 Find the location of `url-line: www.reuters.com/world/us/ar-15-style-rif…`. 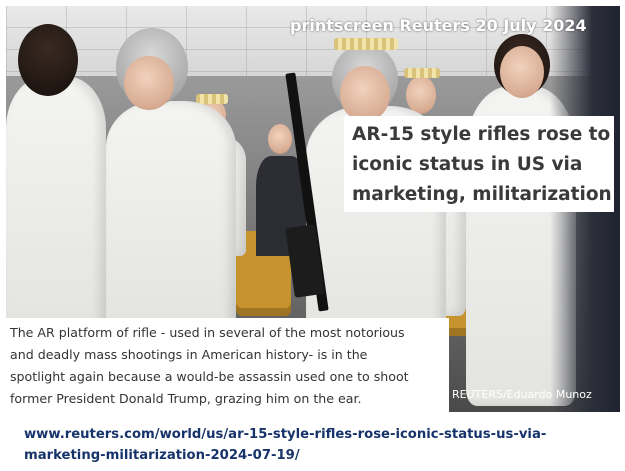

url-line: www.reuters.com/world/us/ar-15-style-rif… is located at coordinates (285, 434).